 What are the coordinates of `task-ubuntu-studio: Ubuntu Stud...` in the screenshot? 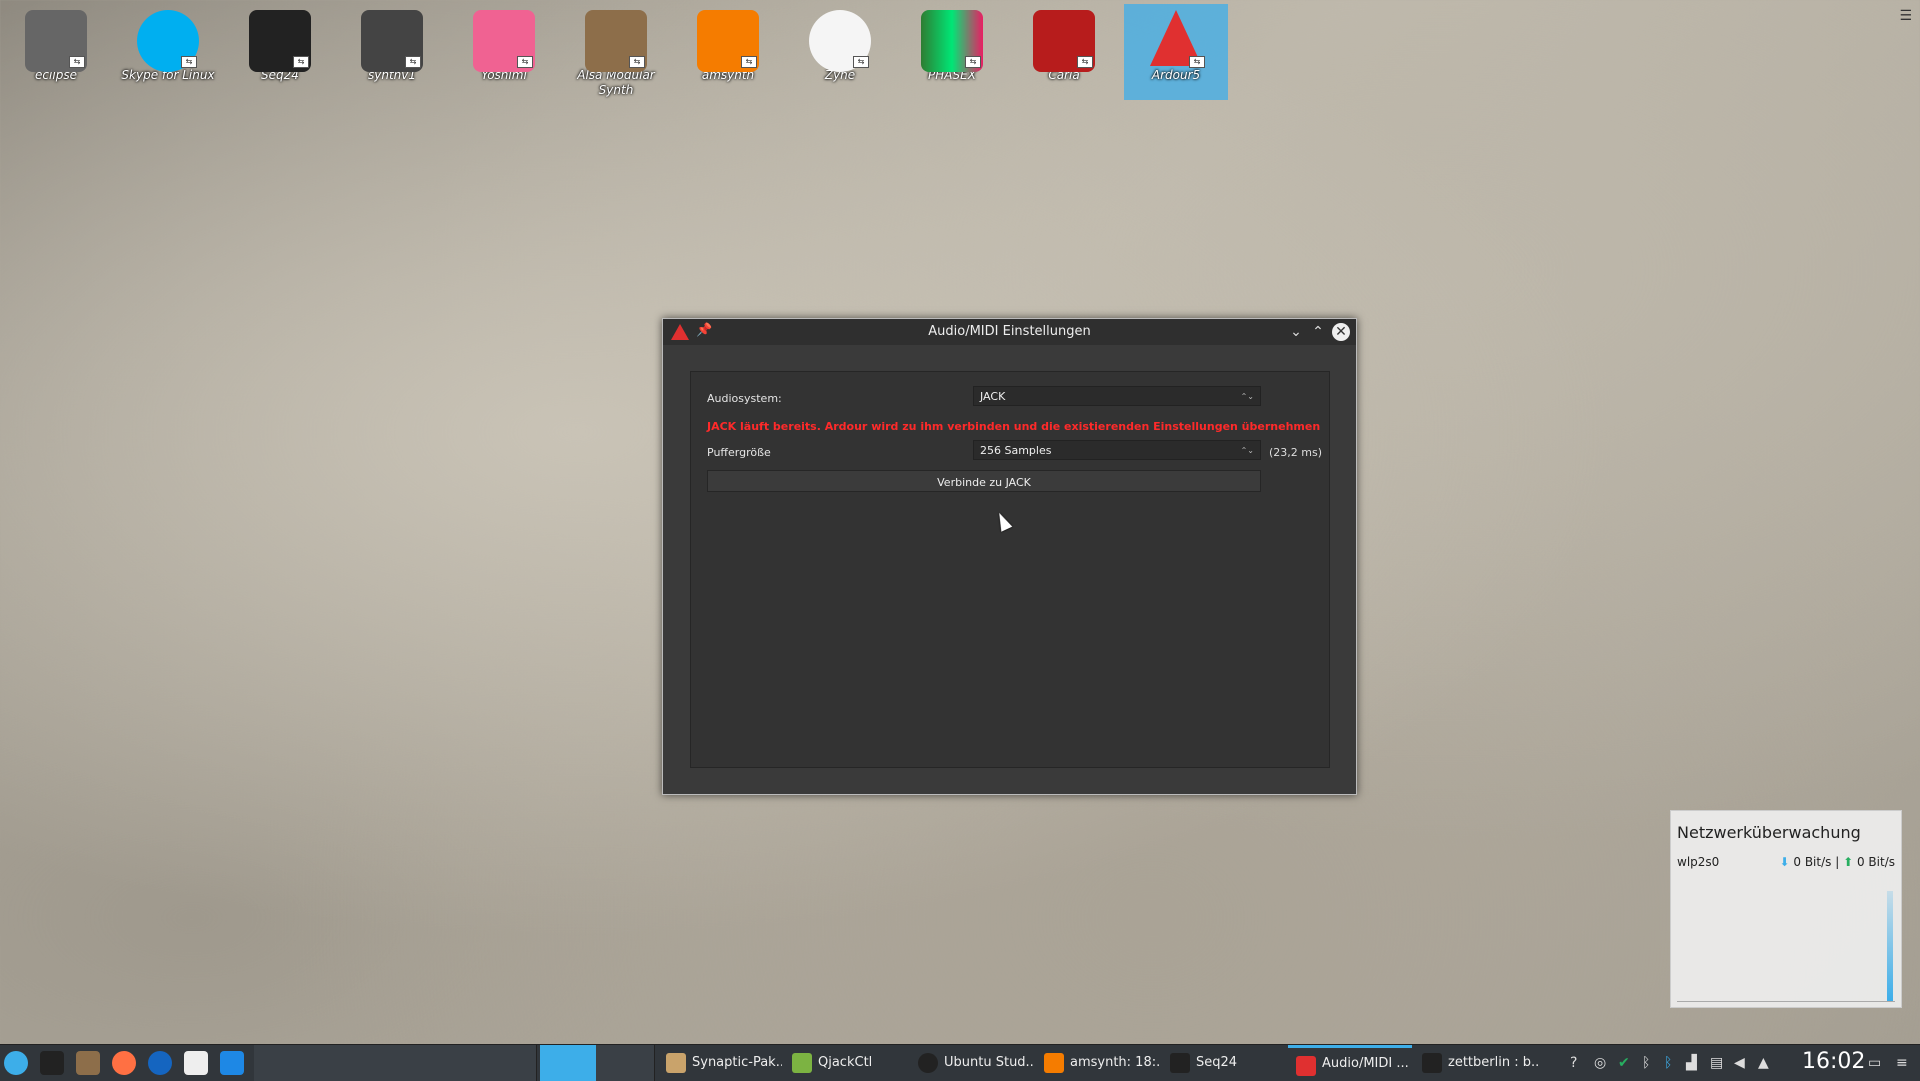 It's located at (972, 1063).